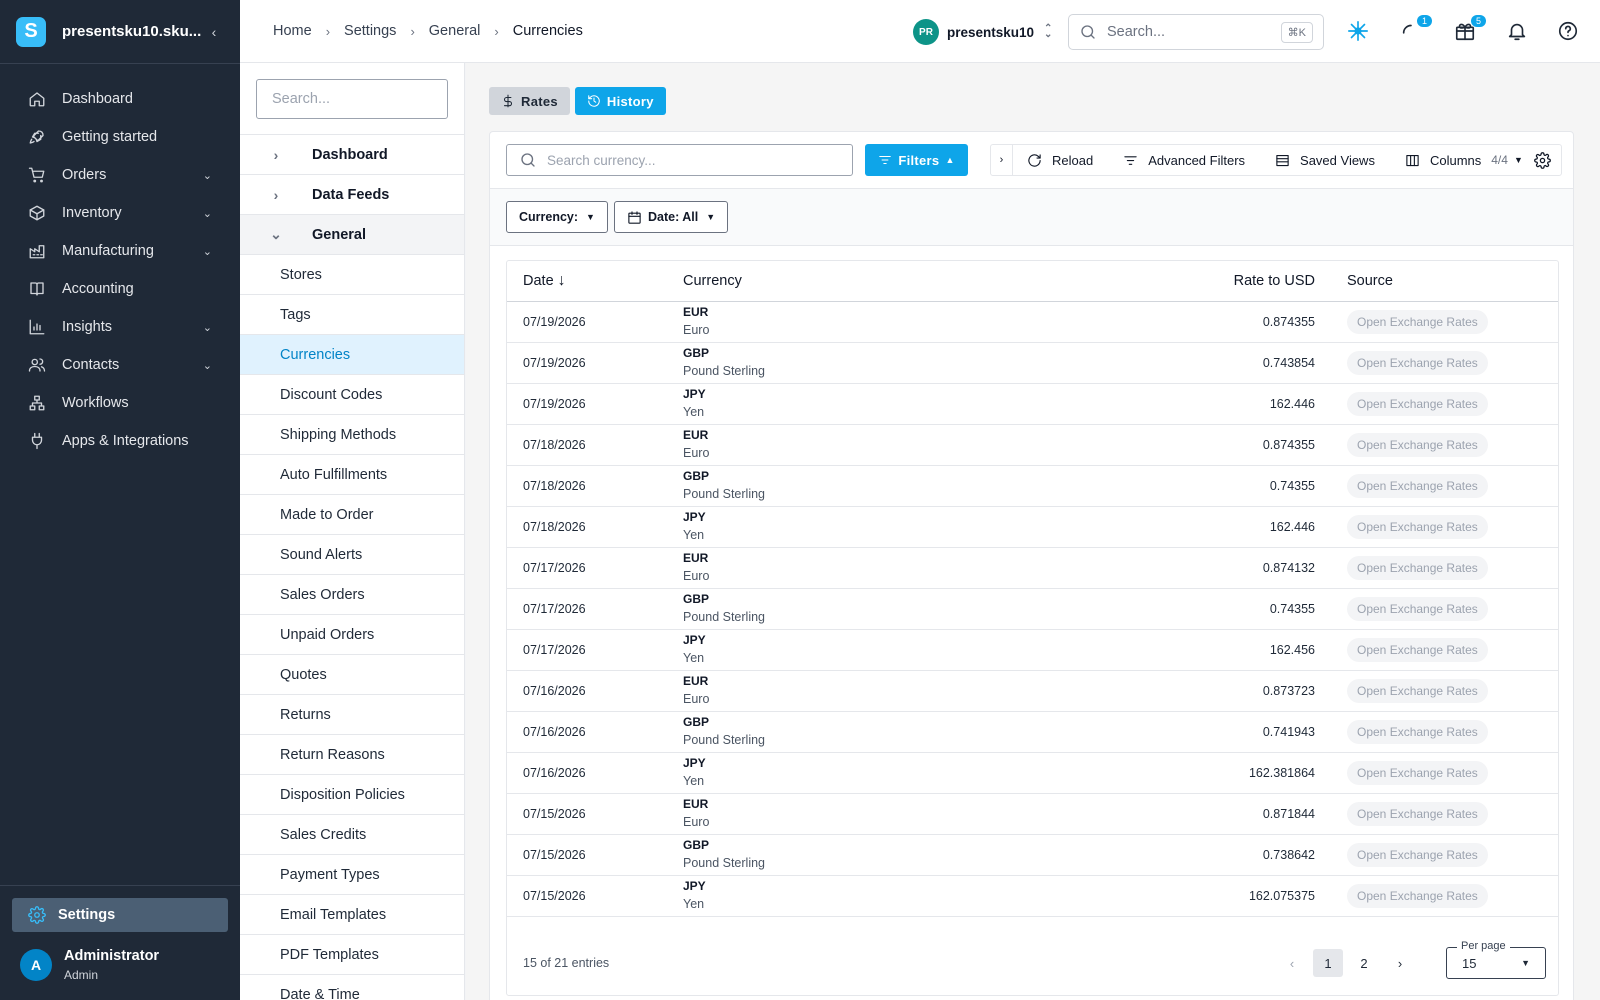 This screenshot has width=1600, height=1000. What do you see at coordinates (370, 31) in the screenshot?
I see `breadcrumb-settings: Settings` at bounding box center [370, 31].